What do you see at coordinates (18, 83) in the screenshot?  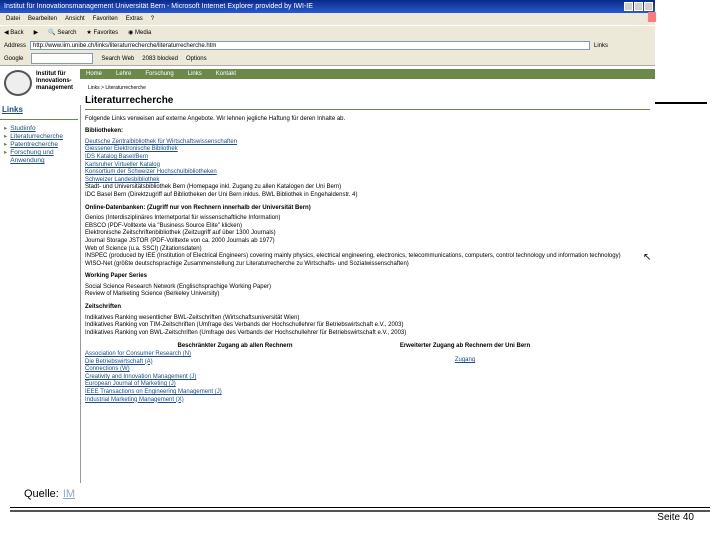 I see `university-logo-icon` at bounding box center [18, 83].